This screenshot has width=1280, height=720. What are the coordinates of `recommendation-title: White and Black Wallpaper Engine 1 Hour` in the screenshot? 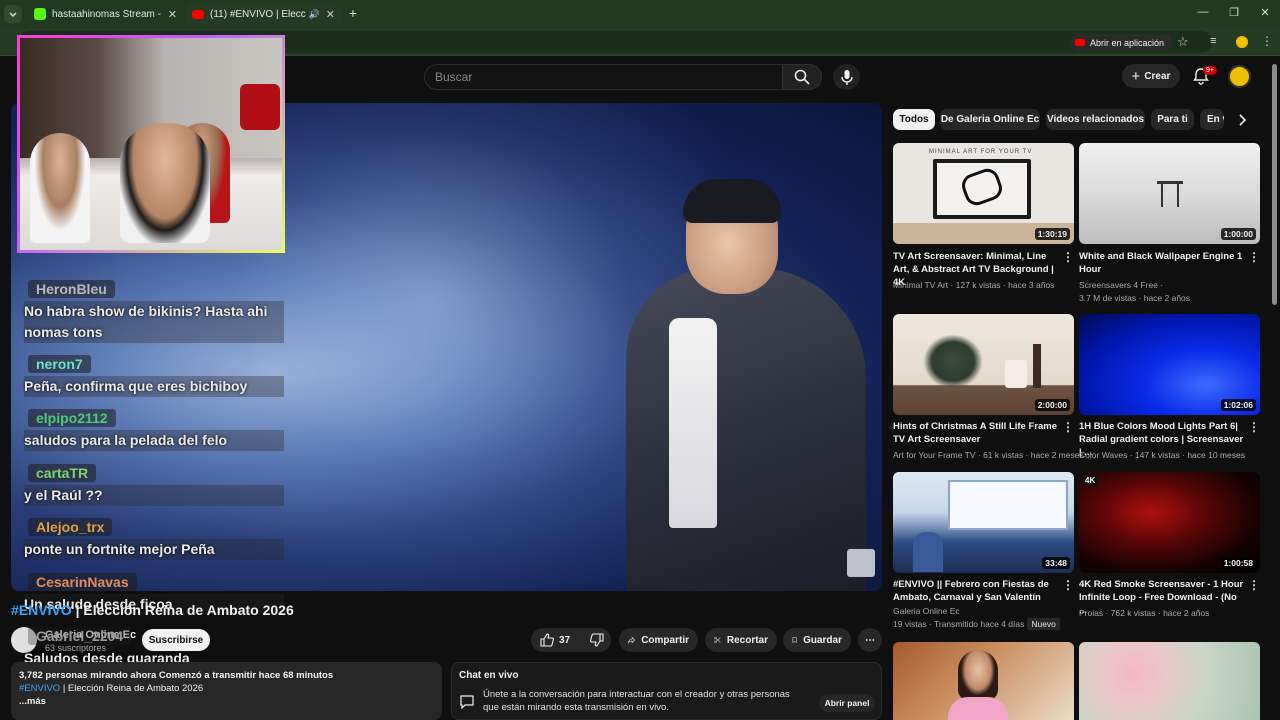 It's located at (1161, 263).